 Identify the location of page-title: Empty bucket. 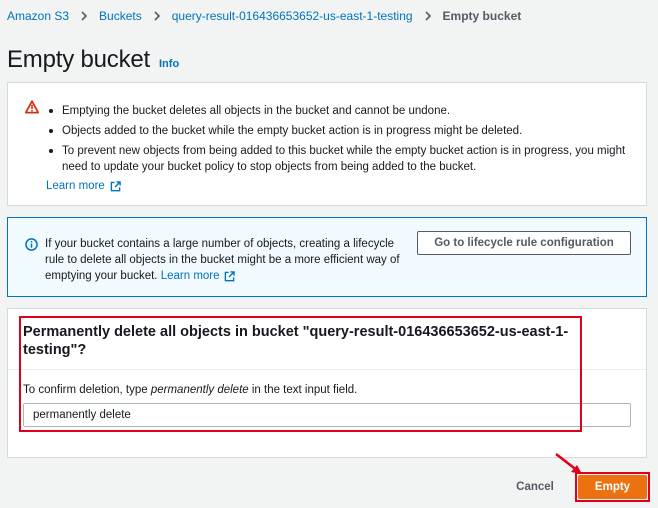
(78, 59).